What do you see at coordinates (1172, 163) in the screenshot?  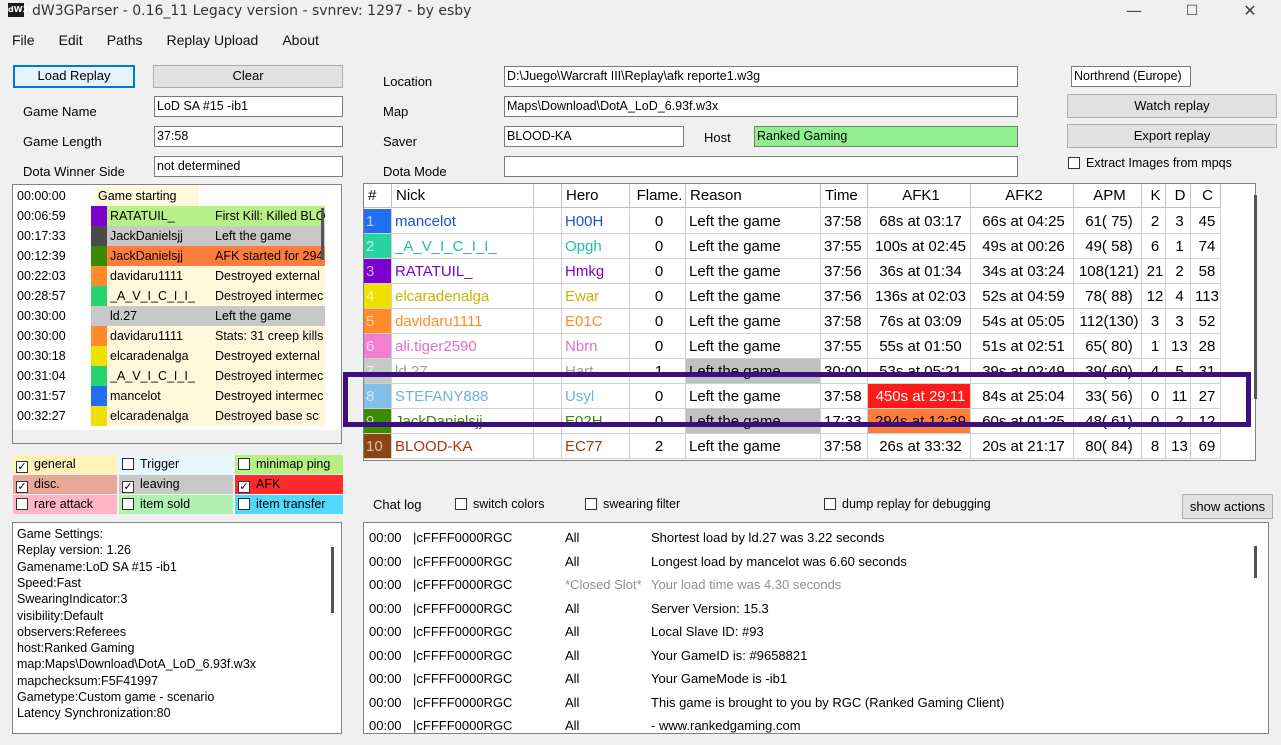 I see `extract-images-checkbox: Extract Images from mpqs` at bounding box center [1172, 163].